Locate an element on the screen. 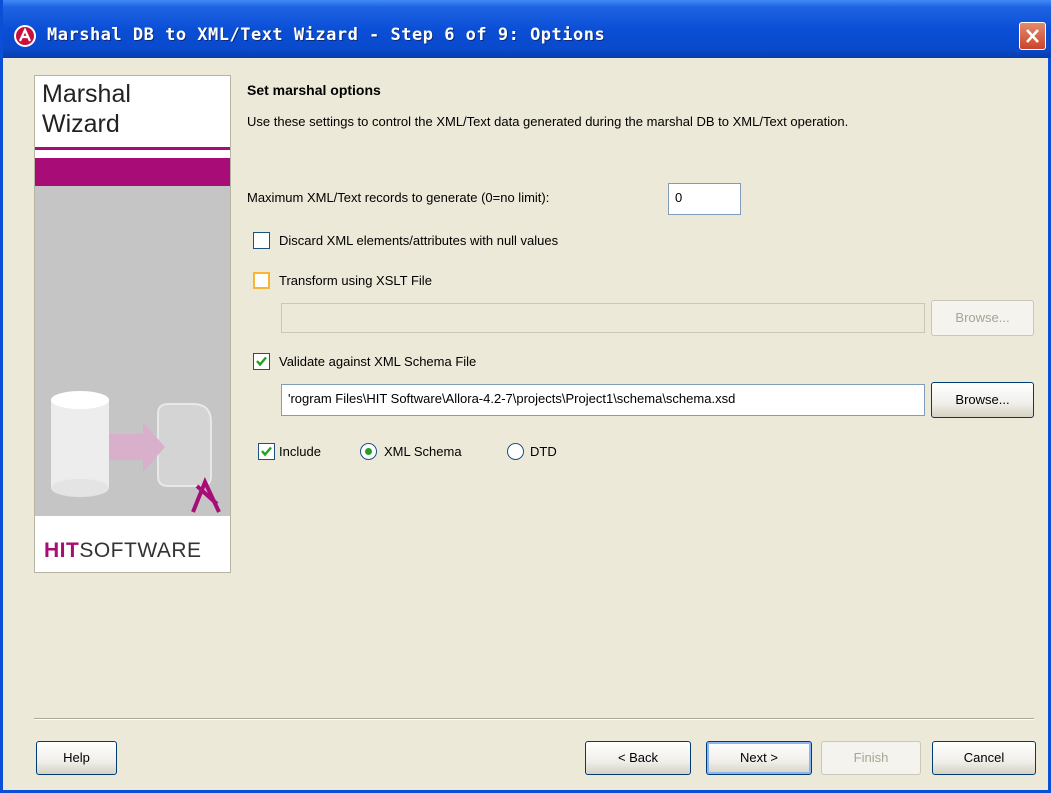 This screenshot has width=1051, height=793. discard-null-checkbox is located at coordinates (261, 240).